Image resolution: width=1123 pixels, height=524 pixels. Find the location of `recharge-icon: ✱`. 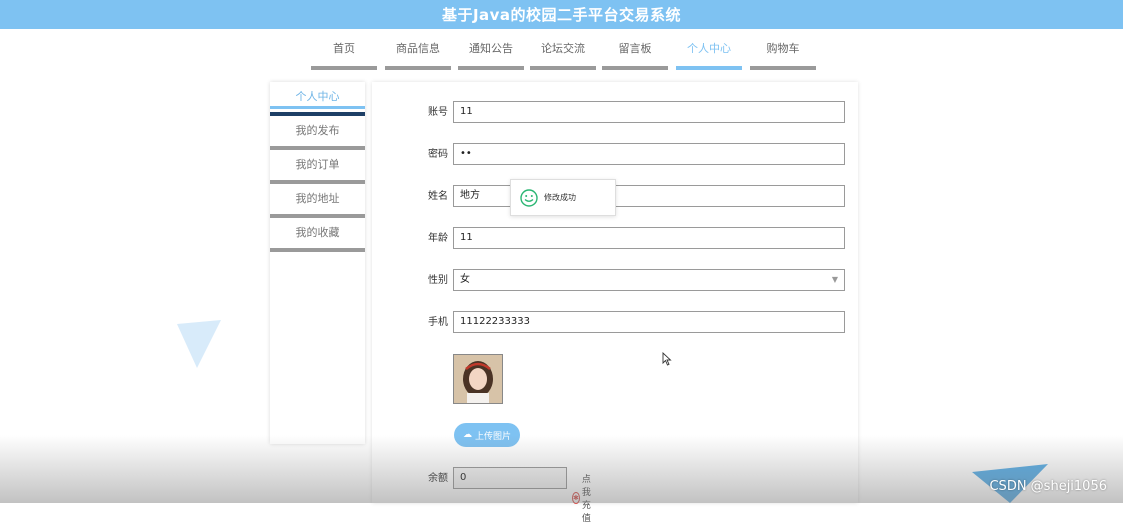

recharge-icon: ✱ is located at coordinates (576, 498).